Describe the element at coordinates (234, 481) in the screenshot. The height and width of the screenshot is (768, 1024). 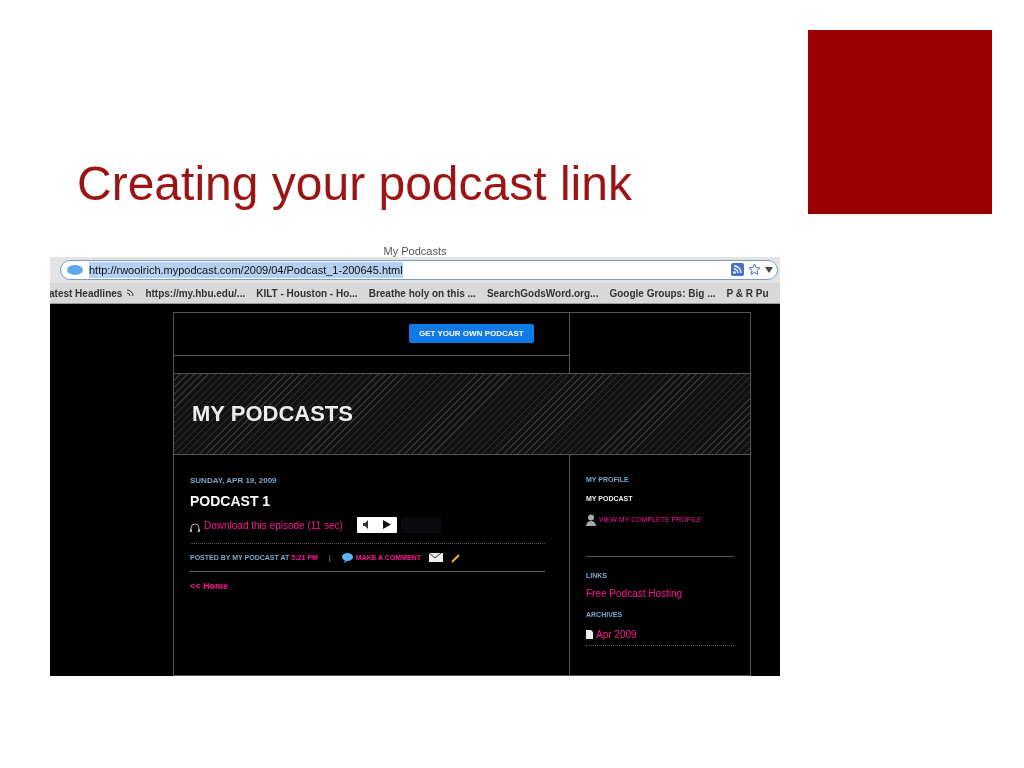
I see `post-date: SUNDAY, APR 19, 2009` at that location.